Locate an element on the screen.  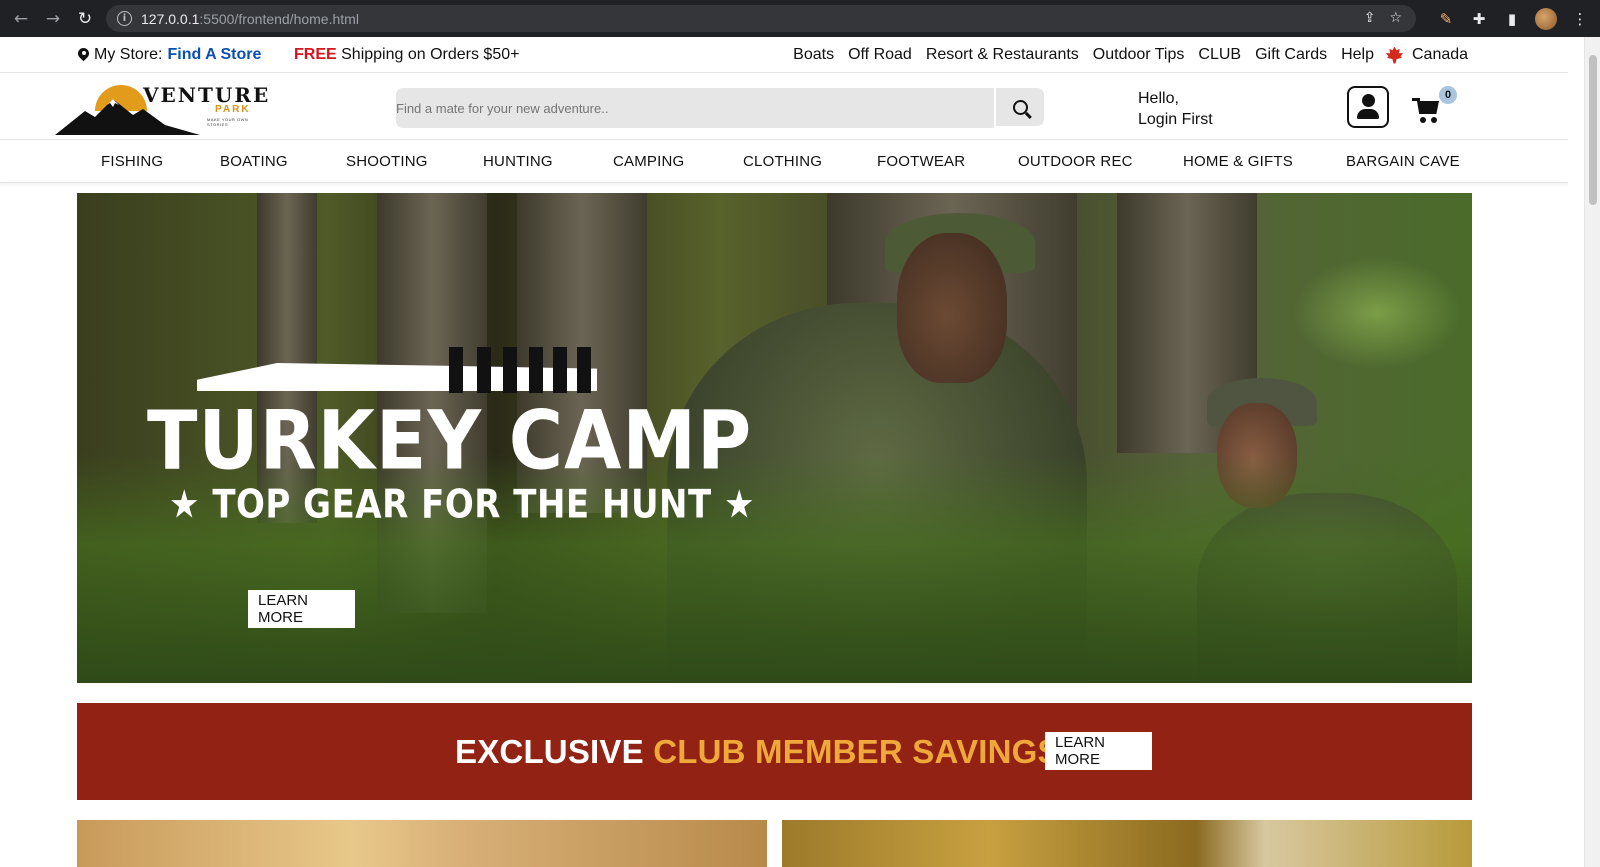
shipping-promo: FREE Shipping on Orders $50+ is located at coordinates (406, 55).